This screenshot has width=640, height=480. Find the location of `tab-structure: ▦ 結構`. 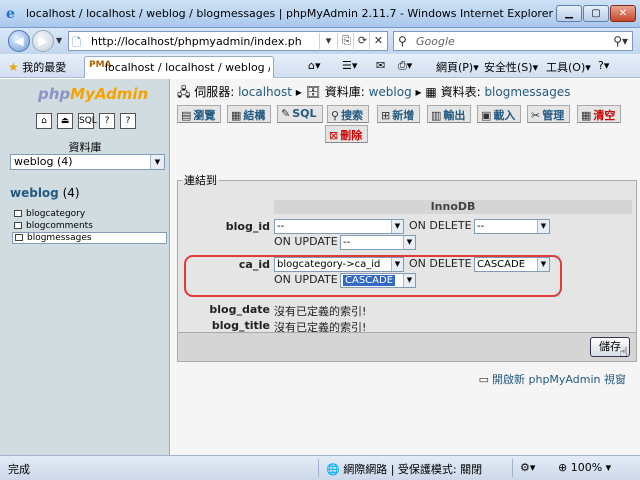

tab-structure: ▦ 結構 is located at coordinates (249, 114).